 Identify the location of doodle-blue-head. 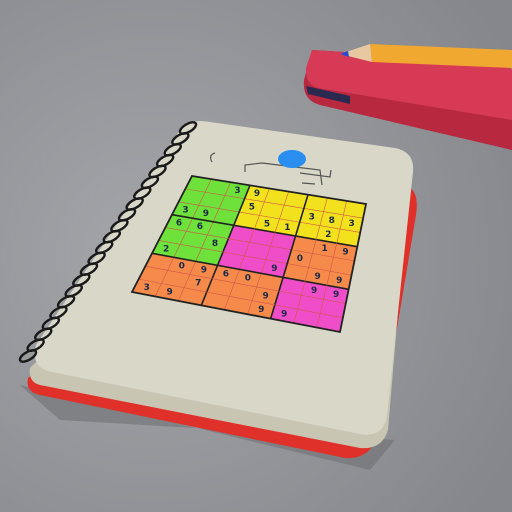
(292, 159).